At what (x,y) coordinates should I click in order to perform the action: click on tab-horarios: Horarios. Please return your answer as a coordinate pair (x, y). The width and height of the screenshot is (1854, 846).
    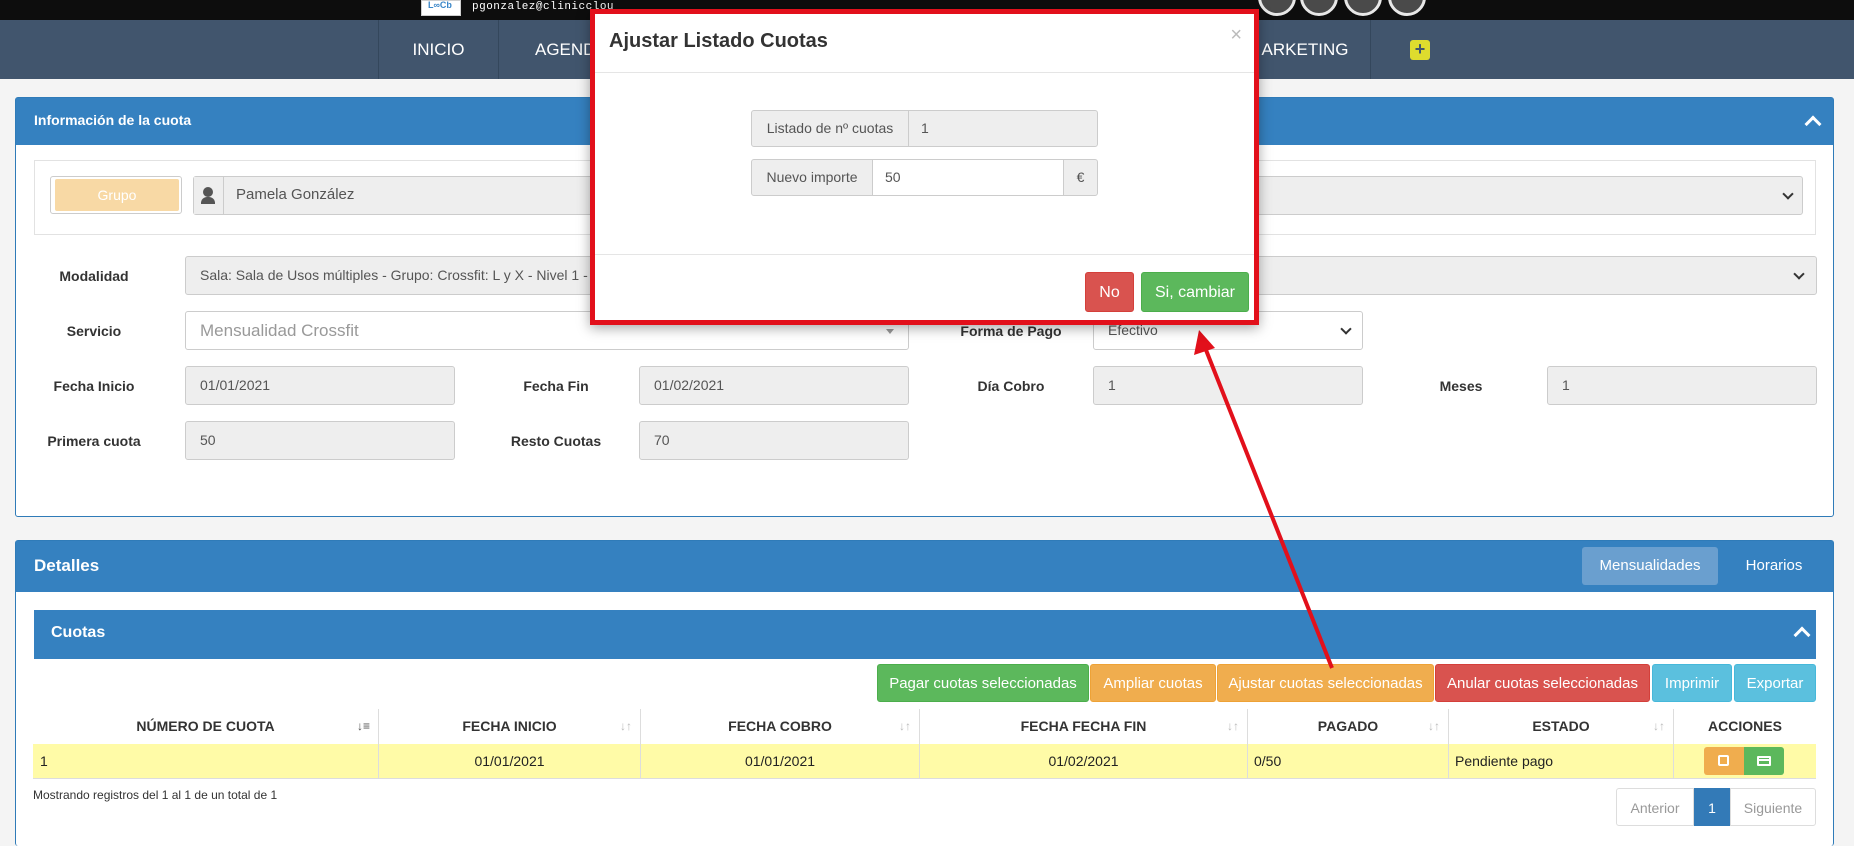
    Looking at the image, I should click on (1774, 566).